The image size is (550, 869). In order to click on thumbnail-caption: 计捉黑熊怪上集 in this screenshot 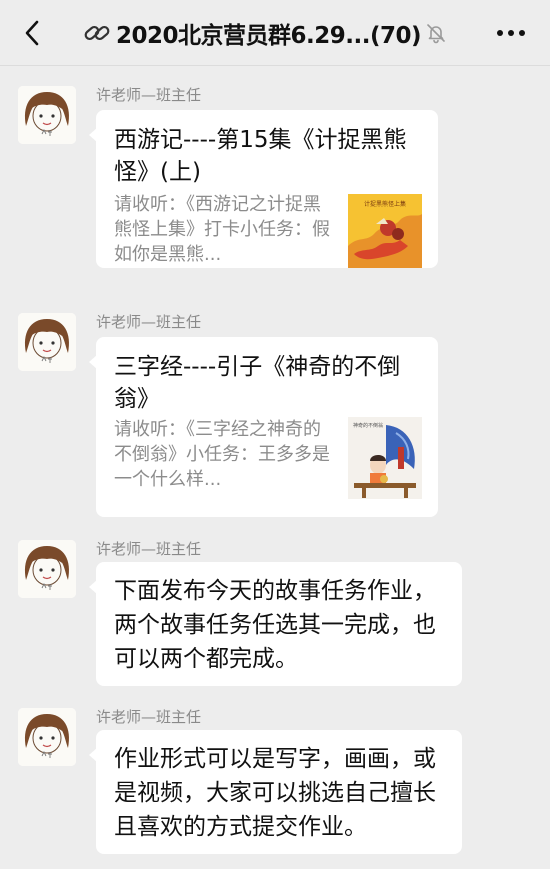, I will do `click(385, 204)`.